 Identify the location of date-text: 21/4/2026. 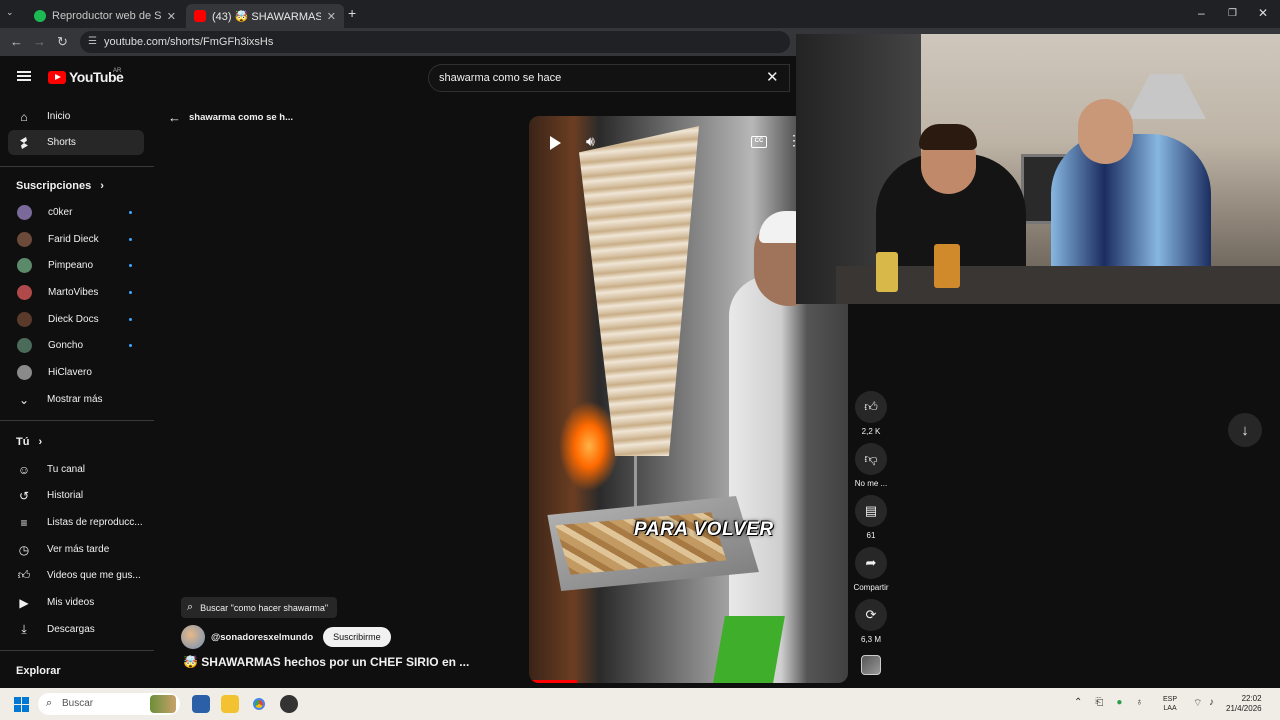
(1244, 708).